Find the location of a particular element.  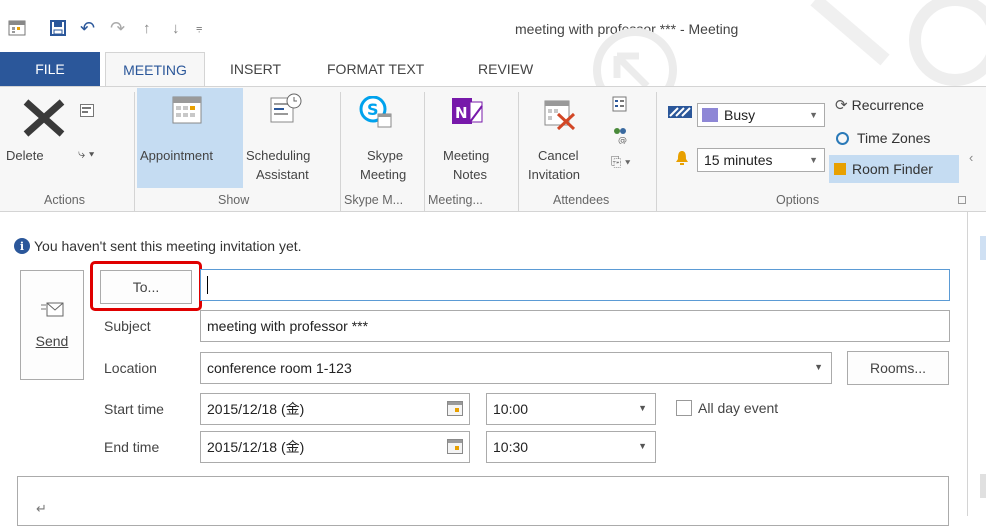

skype-icon: S is located at coordinates (375, 113).